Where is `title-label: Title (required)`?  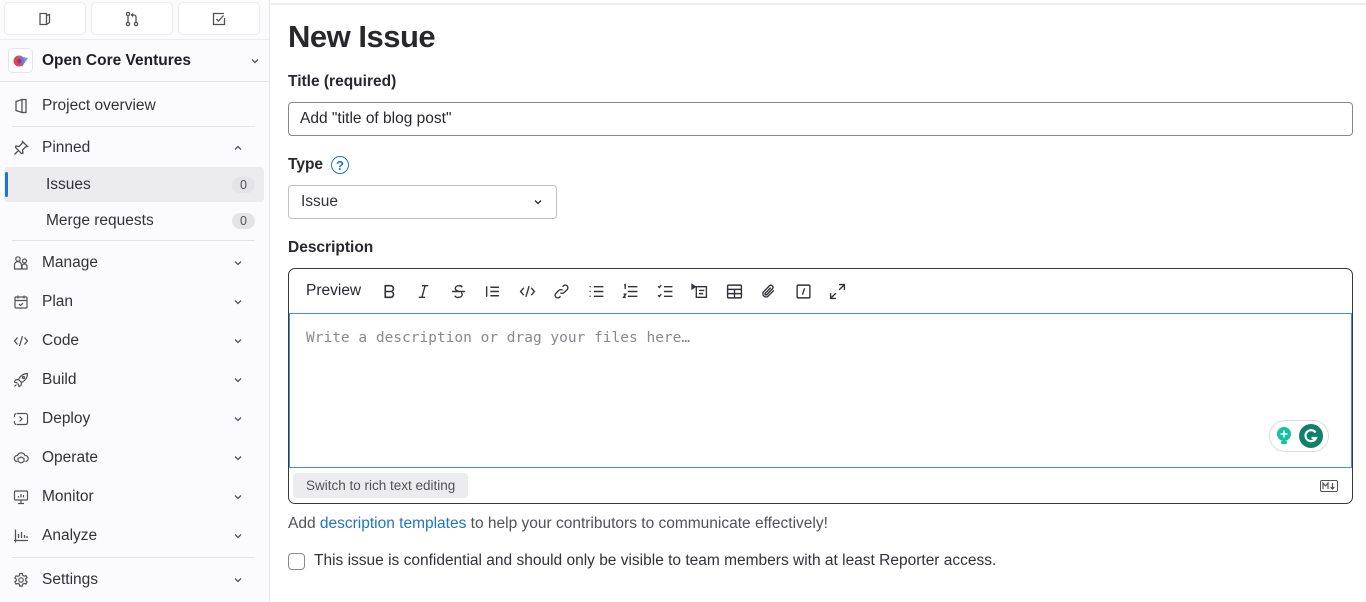
title-label: Title (required) is located at coordinates (342, 81).